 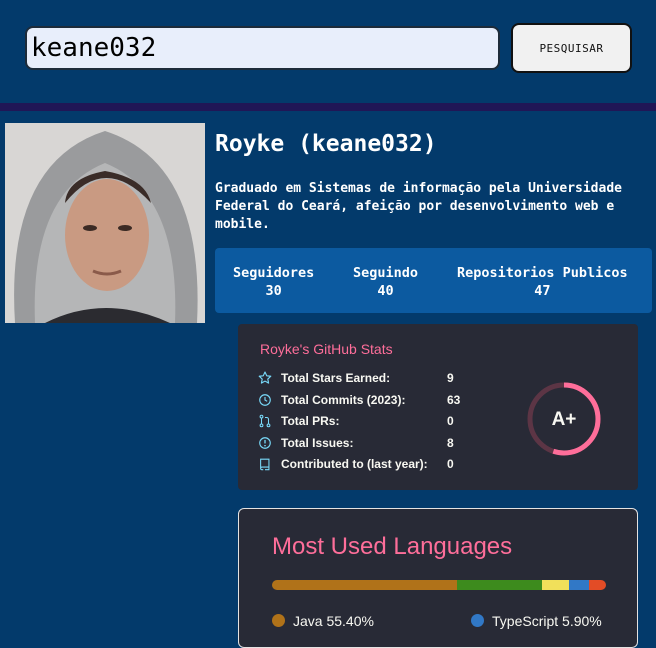 I want to click on header-divider, so click(x=328, y=107).